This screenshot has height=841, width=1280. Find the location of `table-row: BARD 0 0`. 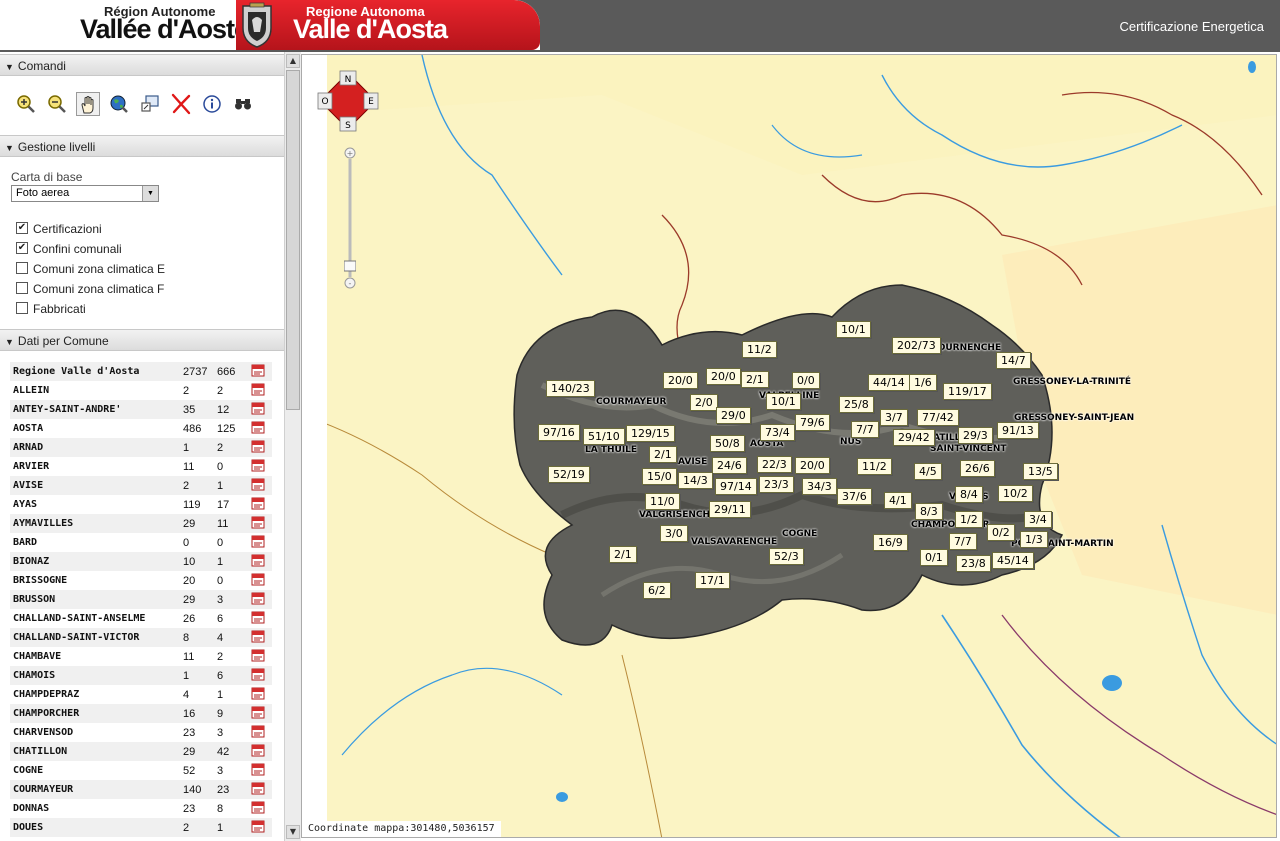

table-row: BARD 0 0 is located at coordinates (141, 542).